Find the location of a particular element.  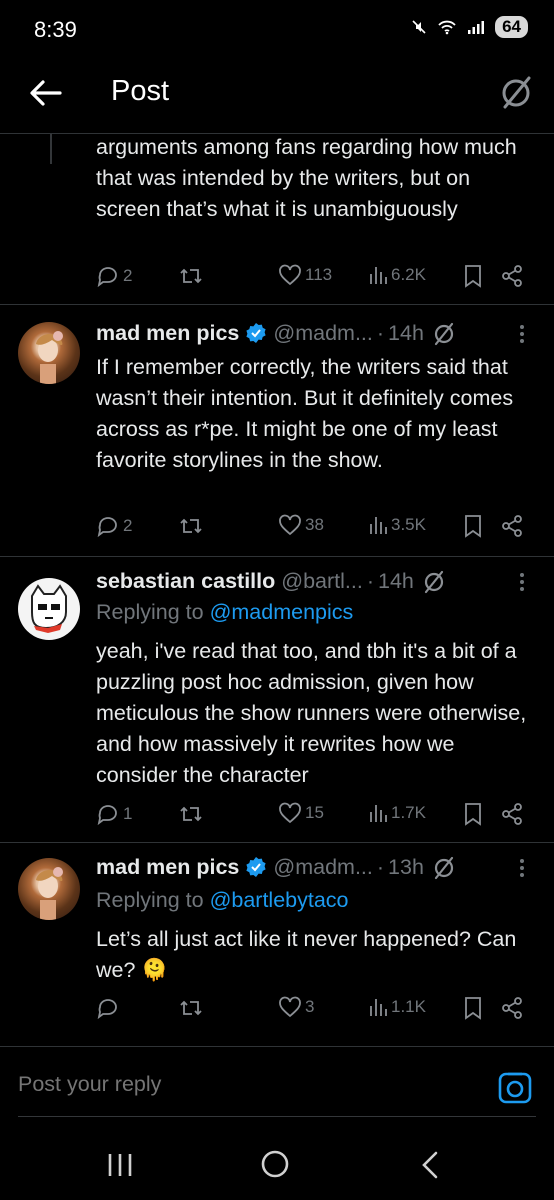

wifi-icon is located at coordinates (447, 27).